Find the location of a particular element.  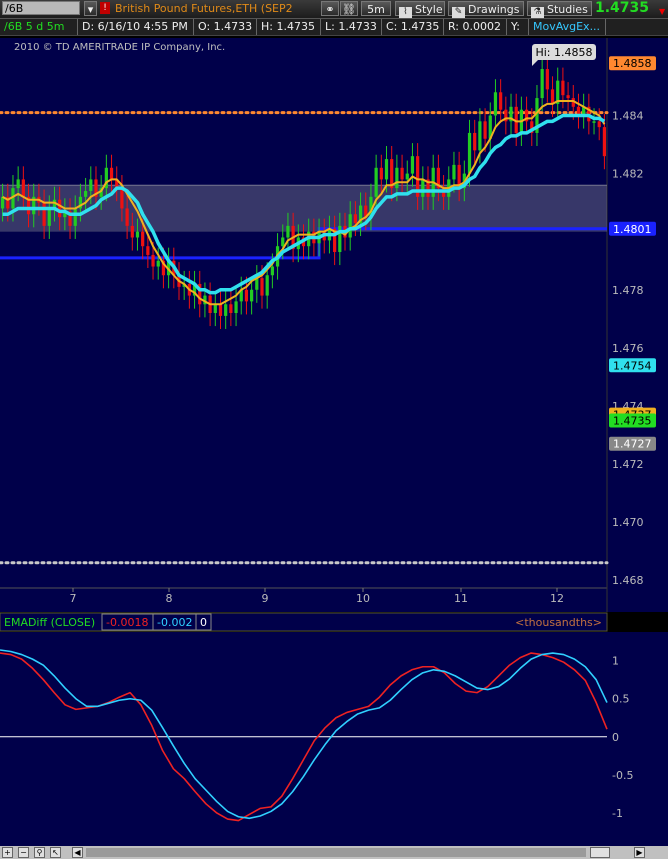

arrow-left-icon: ◀ is located at coordinates (77, 852).